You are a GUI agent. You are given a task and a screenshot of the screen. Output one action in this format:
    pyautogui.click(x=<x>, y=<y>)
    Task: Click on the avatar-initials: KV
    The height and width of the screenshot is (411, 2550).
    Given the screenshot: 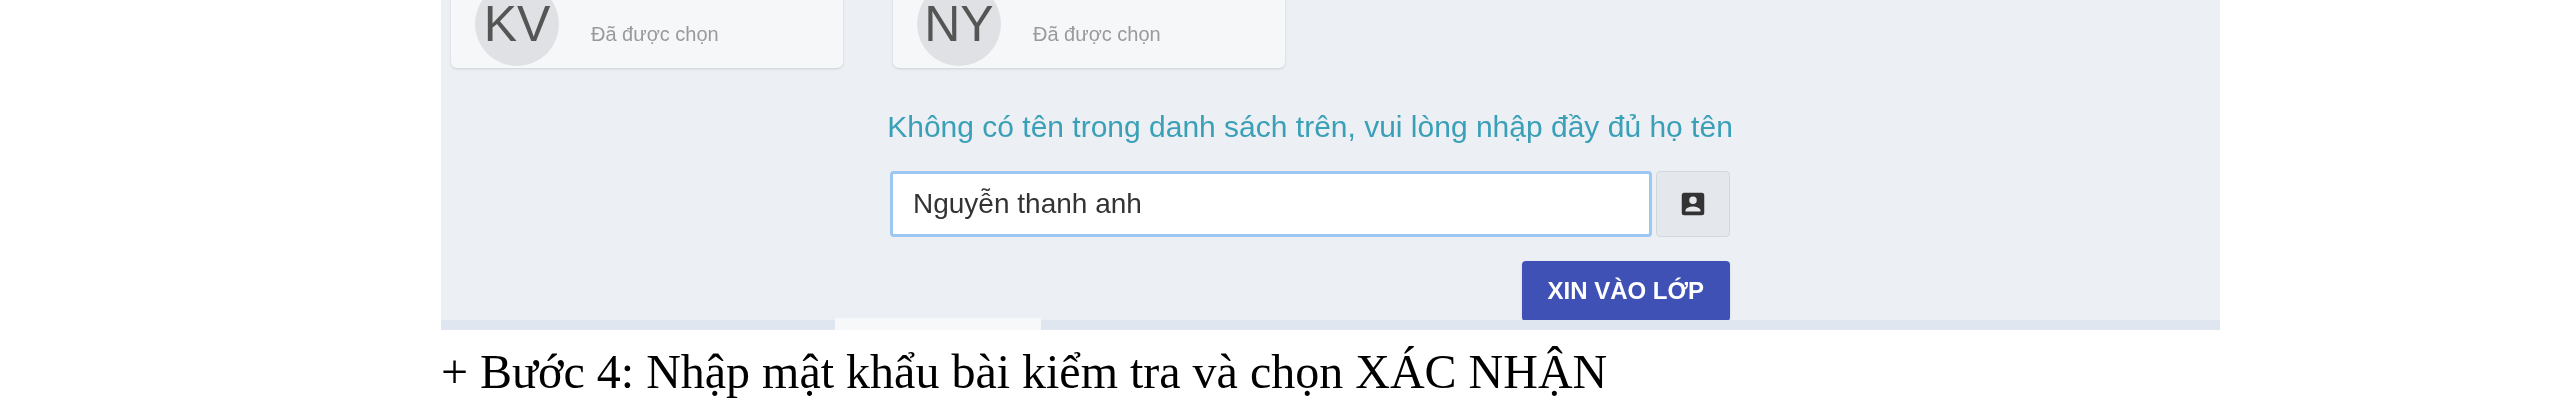 What is the action you would take?
    pyautogui.click(x=517, y=33)
    